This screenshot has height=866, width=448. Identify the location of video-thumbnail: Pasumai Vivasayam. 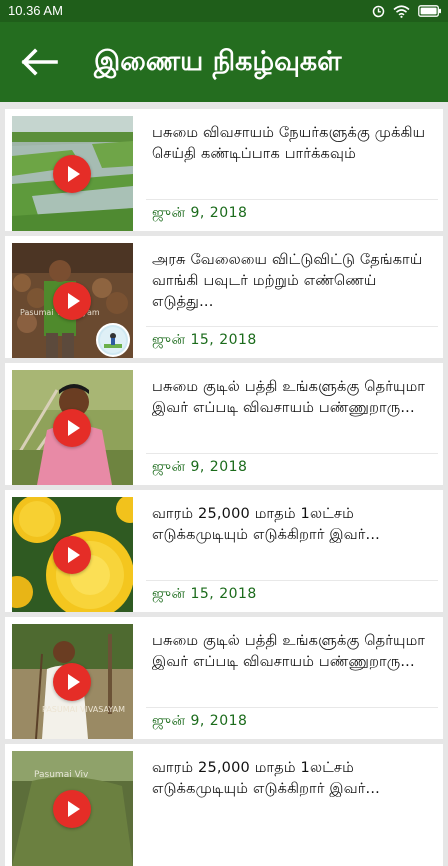
(72, 300).